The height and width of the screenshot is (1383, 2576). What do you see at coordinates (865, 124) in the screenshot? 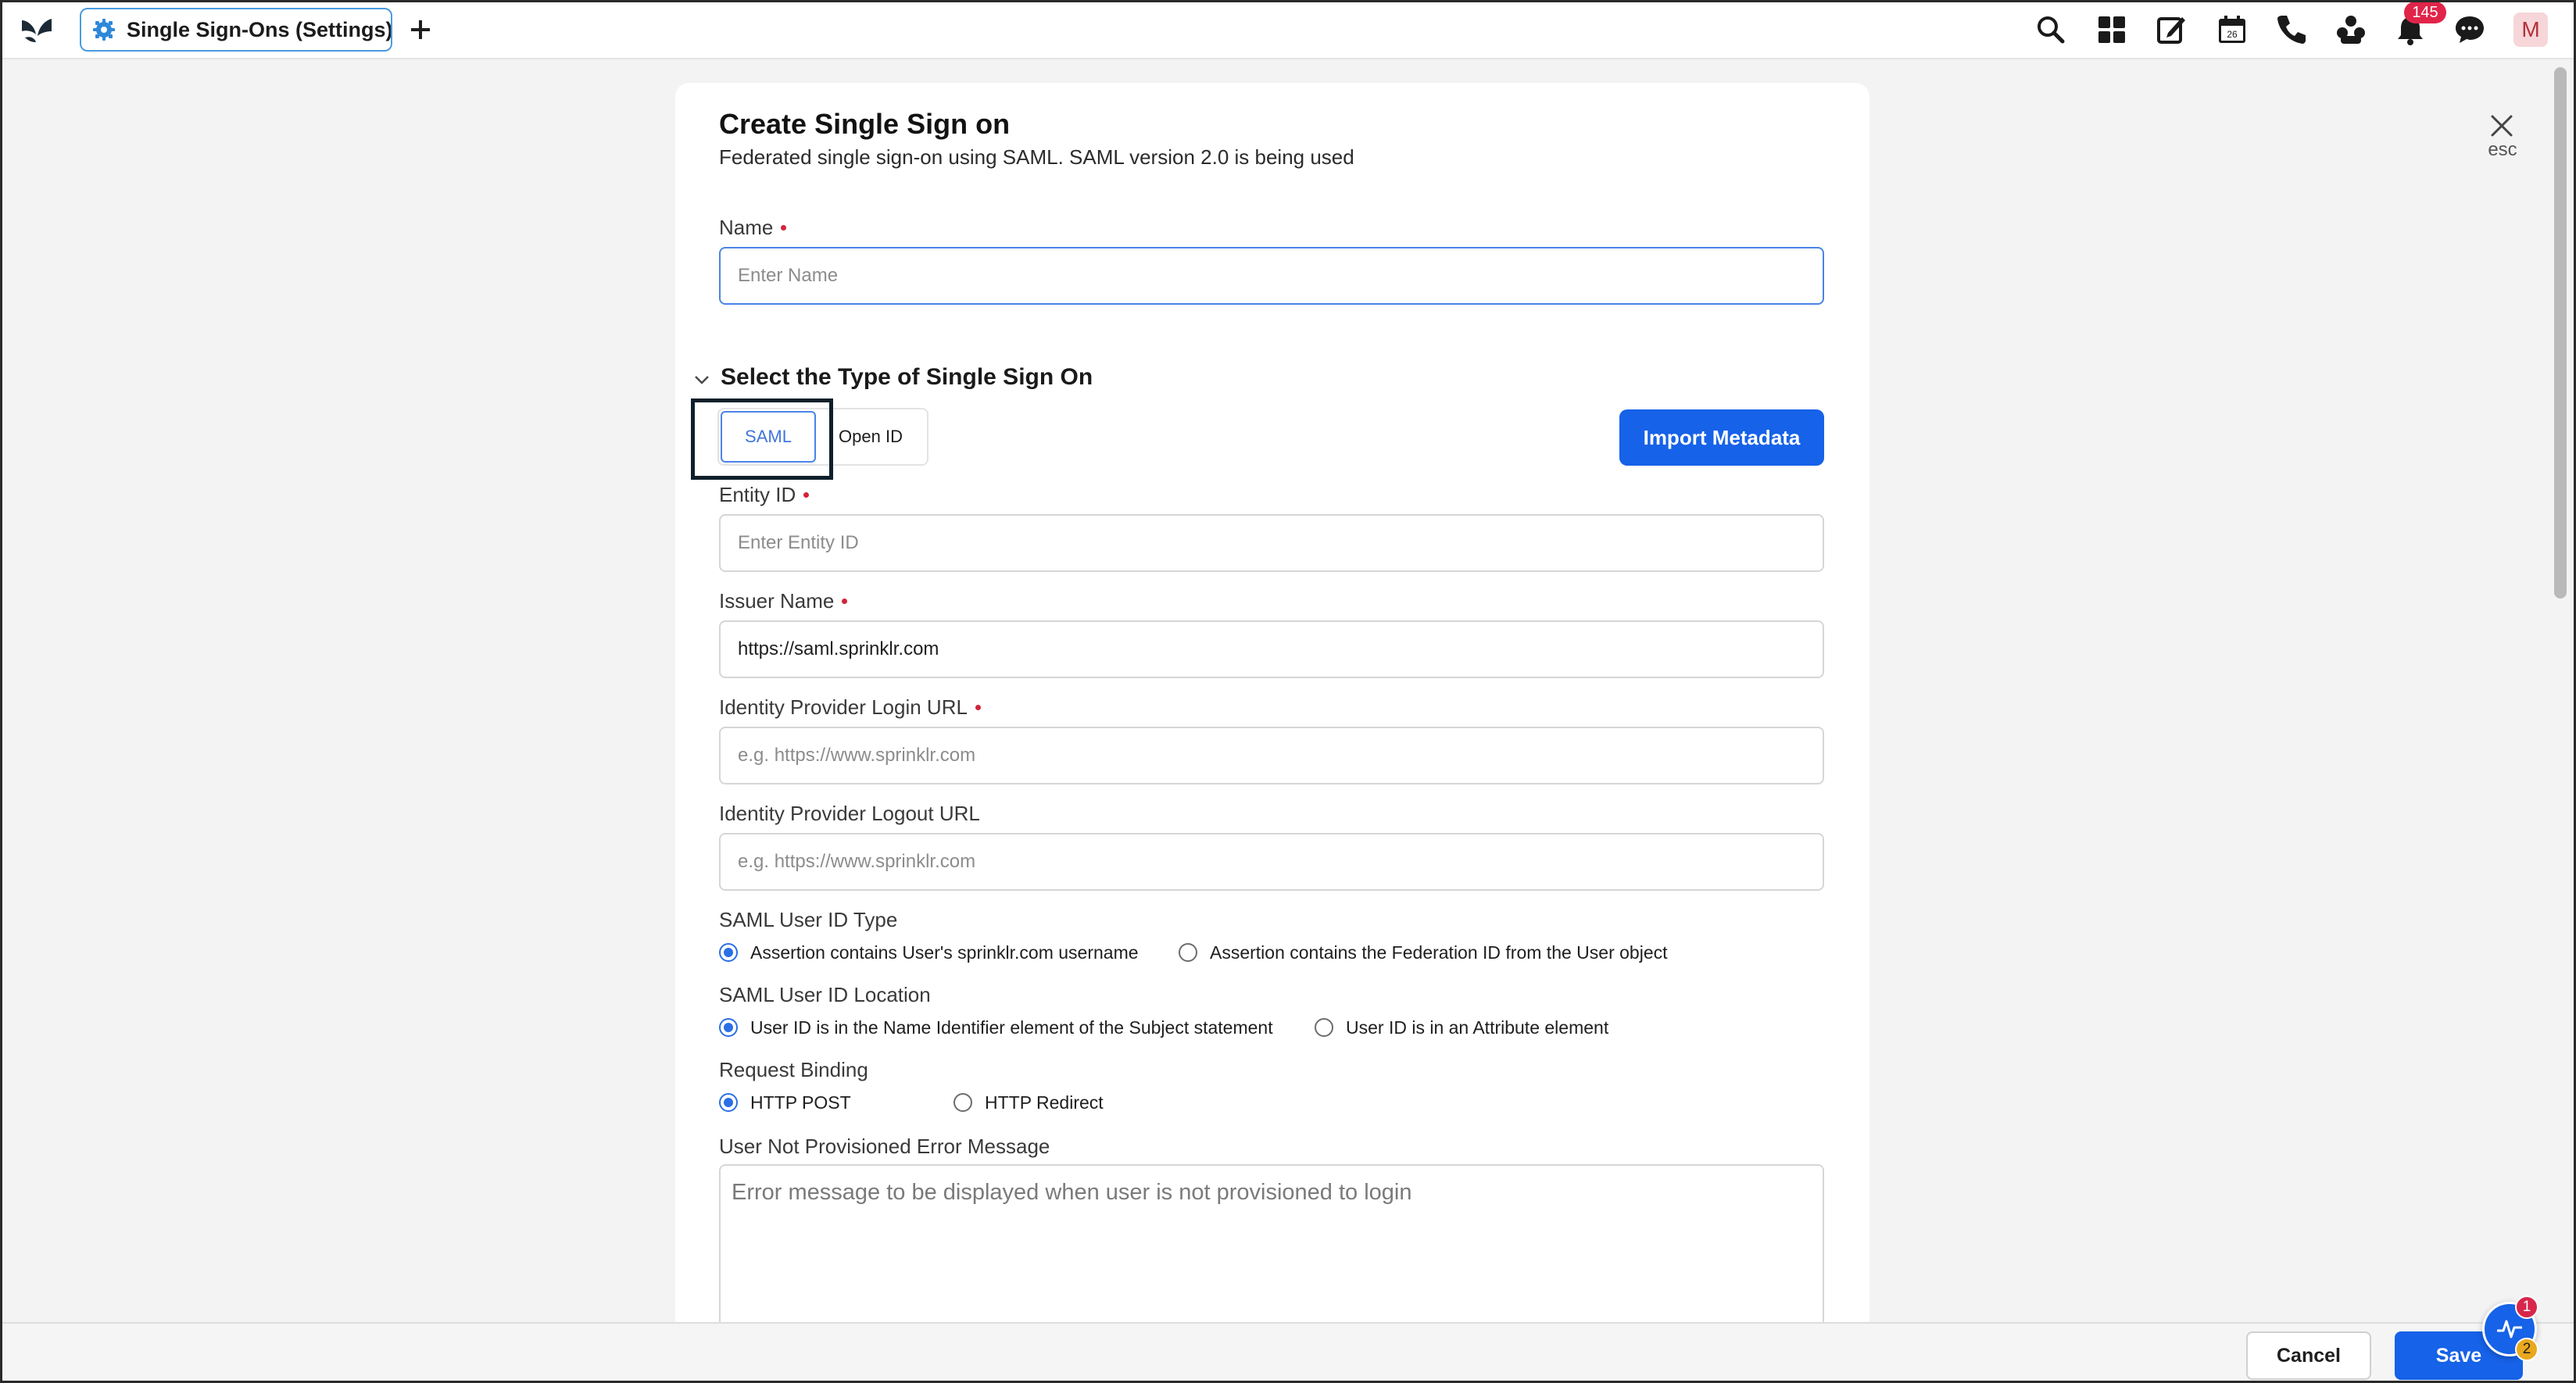
I see `page-title: Create Single Sign on` at bounding box center [865, 124].